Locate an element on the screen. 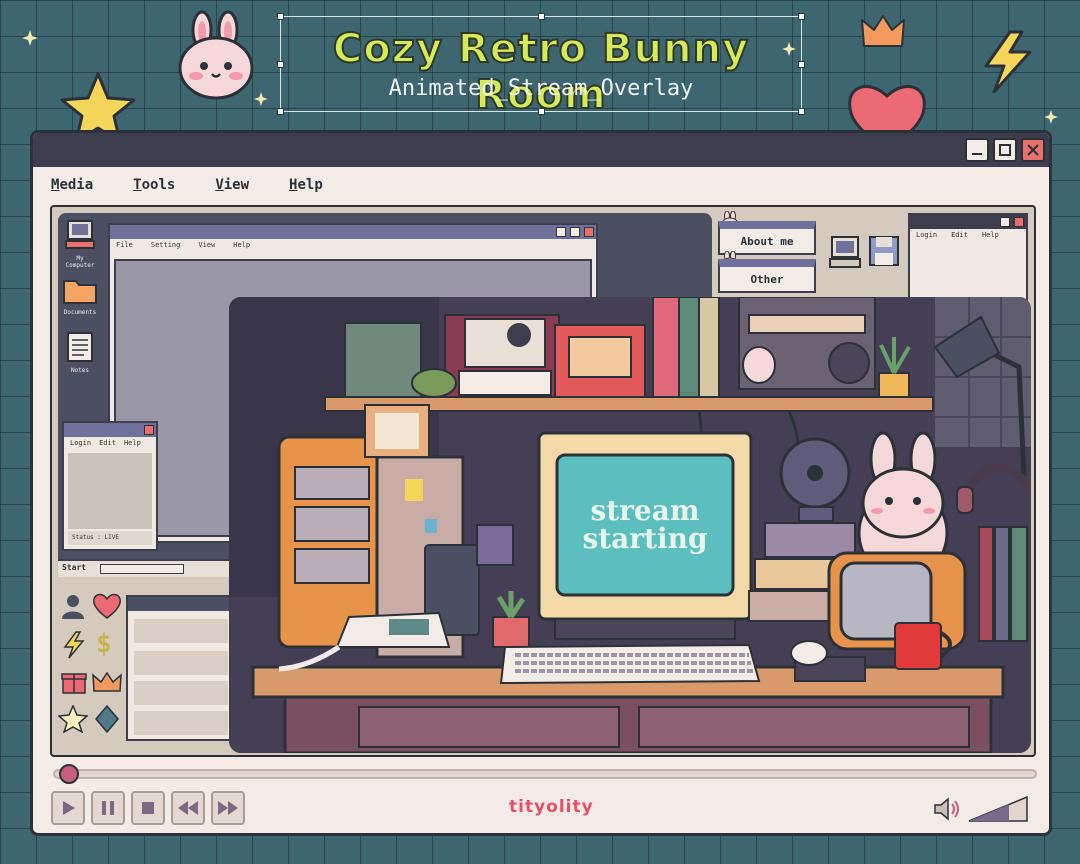  inner-menu-setting: Setting is located at coordinates (166, 245).